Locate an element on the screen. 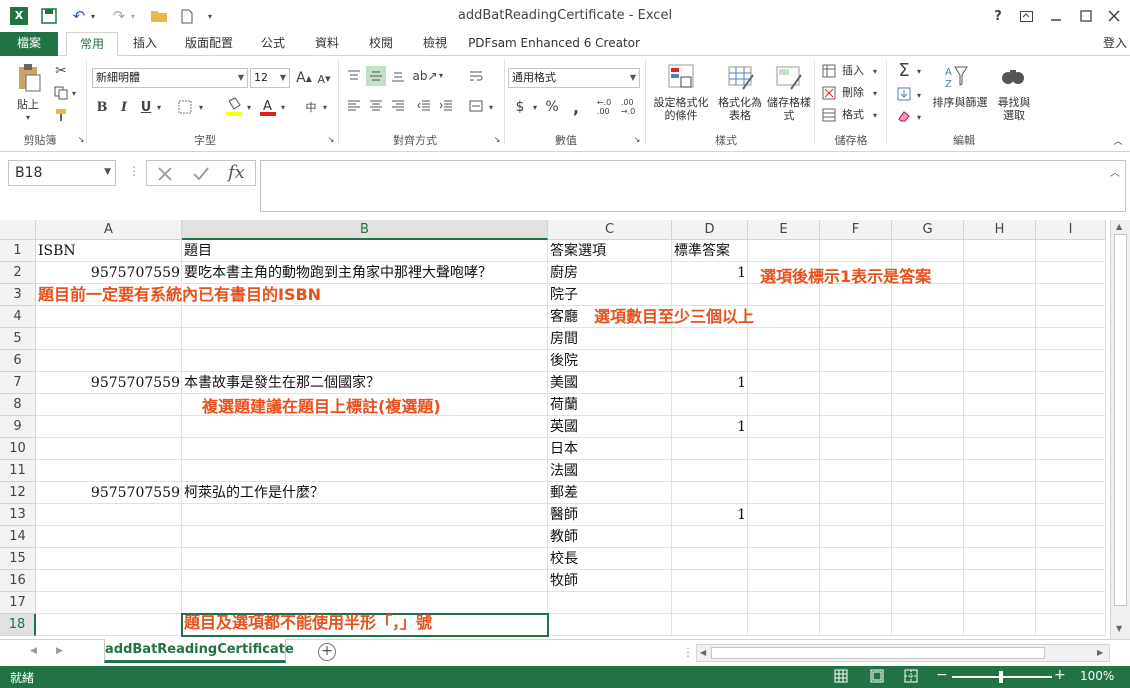 The width and height of the screenshot is (1130, 688). merge-center-icon is located at coordinates (476, 106).